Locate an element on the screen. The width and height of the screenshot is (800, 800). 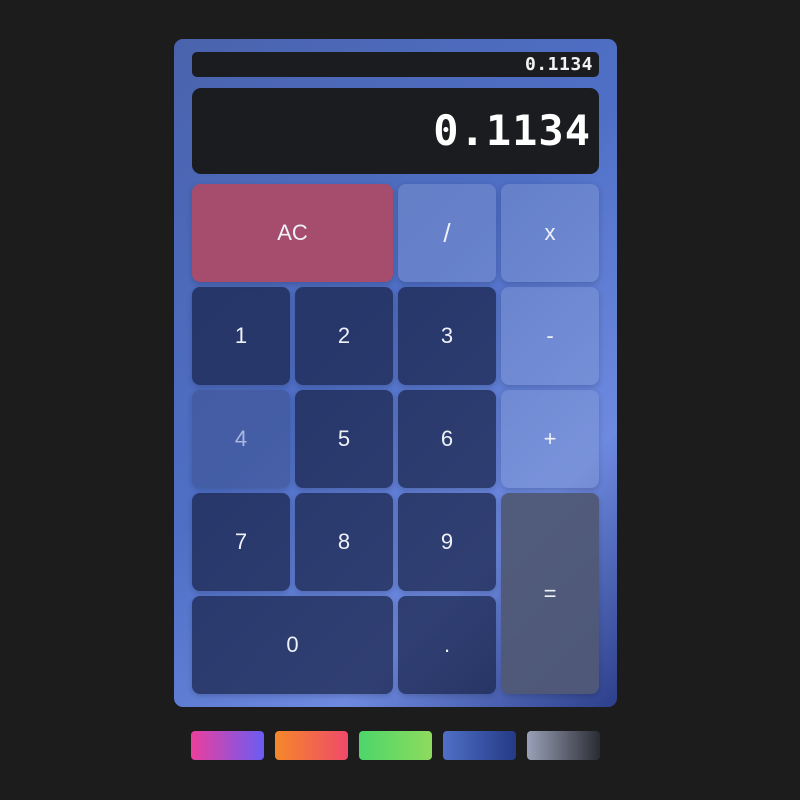
clear-button: AC is located at coordinates (292, 233).